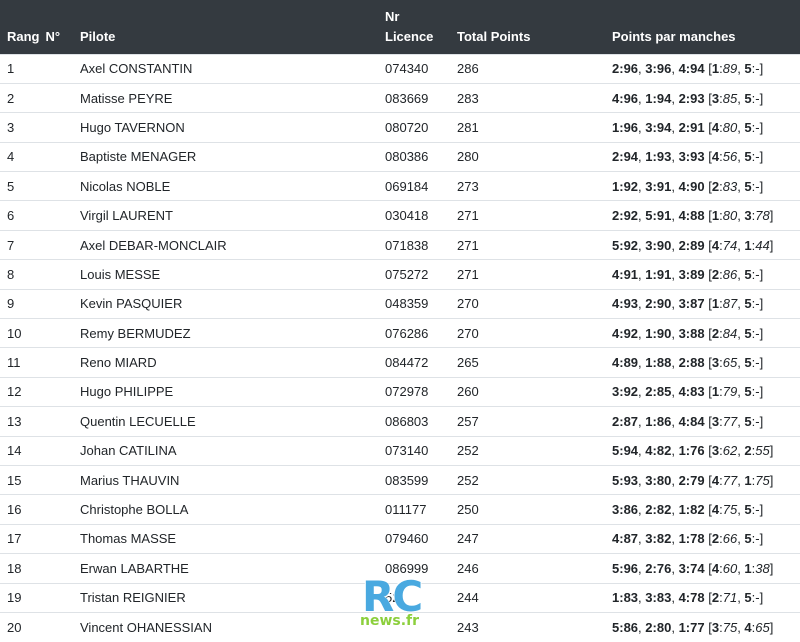 This screenshot has height=642, width=800. Describe the element at coordinates (664, 480) in the screenshot. I see `manche-points: 80` at that location.